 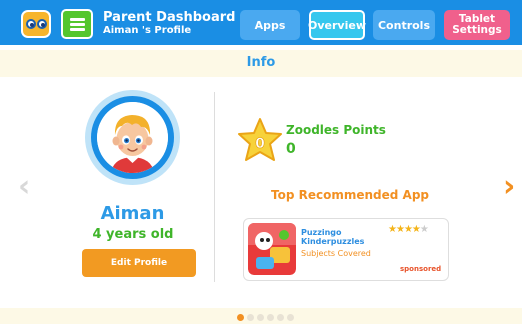 What do you see at coordinates (265, 318) in the screenshot?
I see `page-indicator` at bounding box center [265, 318].